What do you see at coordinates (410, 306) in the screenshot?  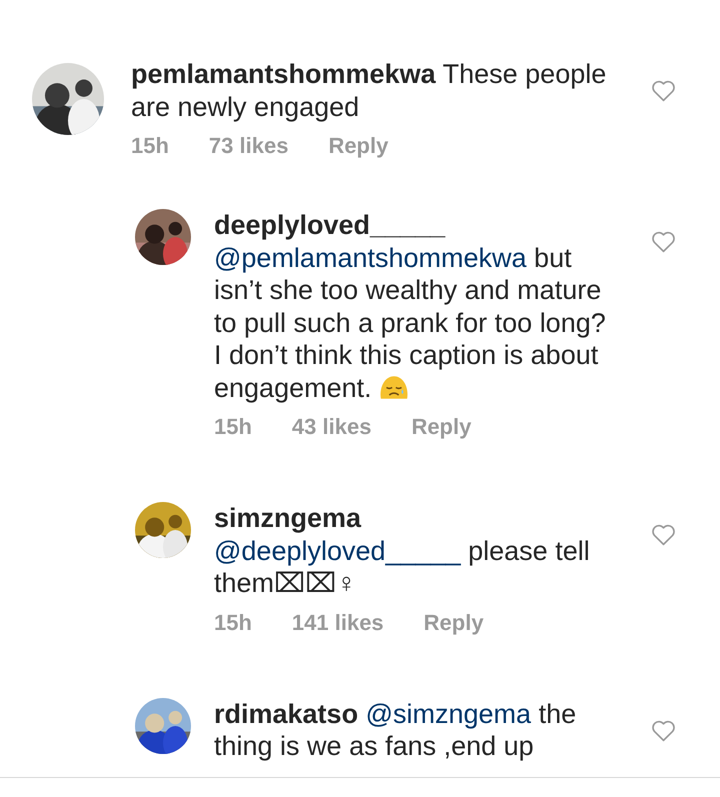 I see `comment-text: deeplyloved_____ @pemlamantshommekwa but isn’t she too wealthy and mature to pull such a prank for too long? I don’t think this caption is about engagement.` at bounding box center [410, 306].